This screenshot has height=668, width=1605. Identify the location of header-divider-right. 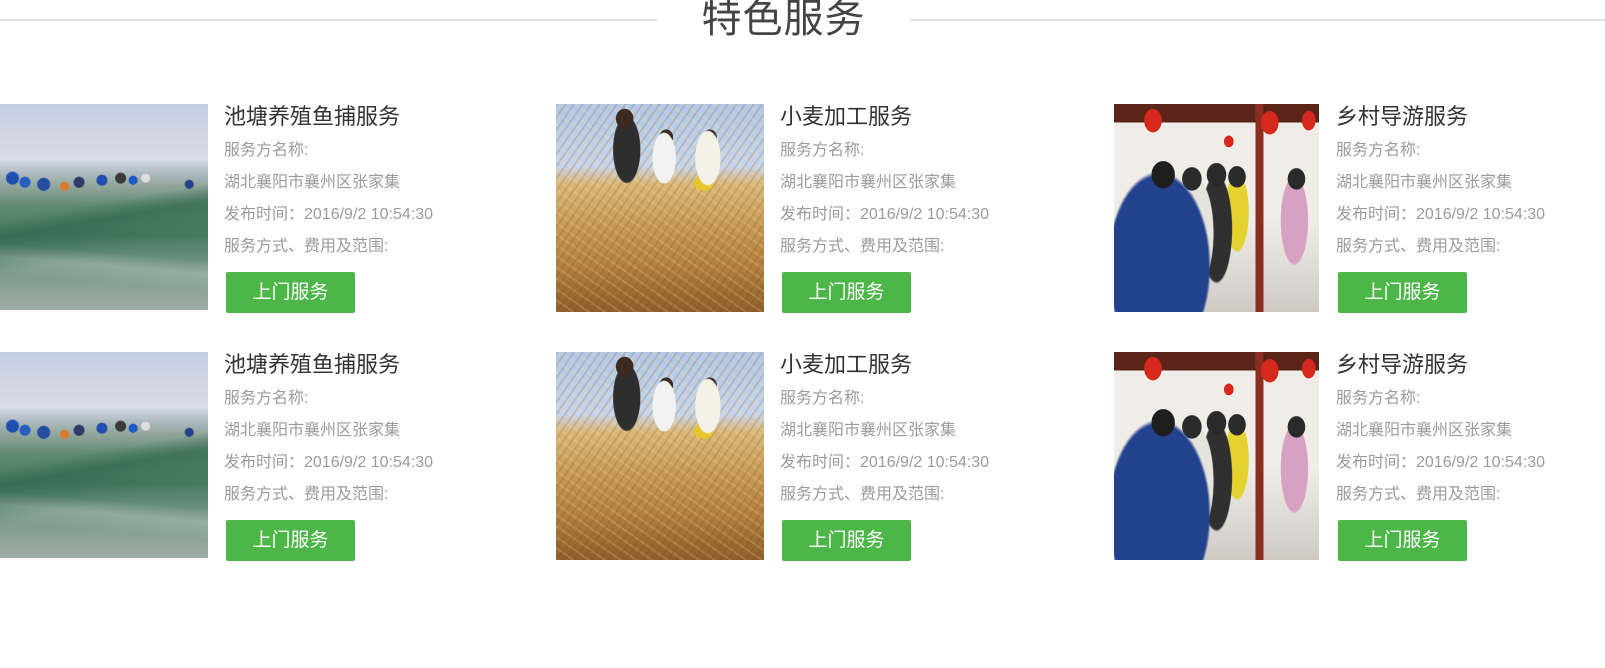
(1257, 20).